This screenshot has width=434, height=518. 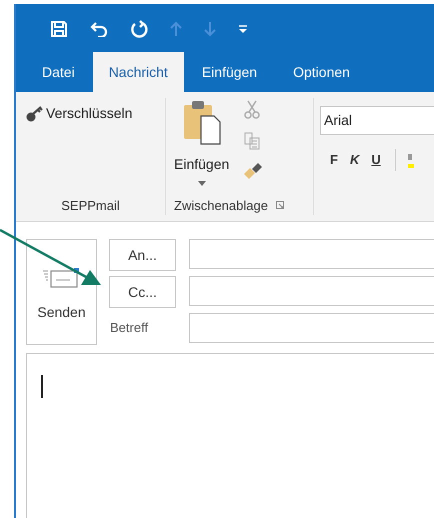 What do you see at coordinates (411, 160) in the screenshot?
I see `highlight-icon` at bounding box center [411, 160].